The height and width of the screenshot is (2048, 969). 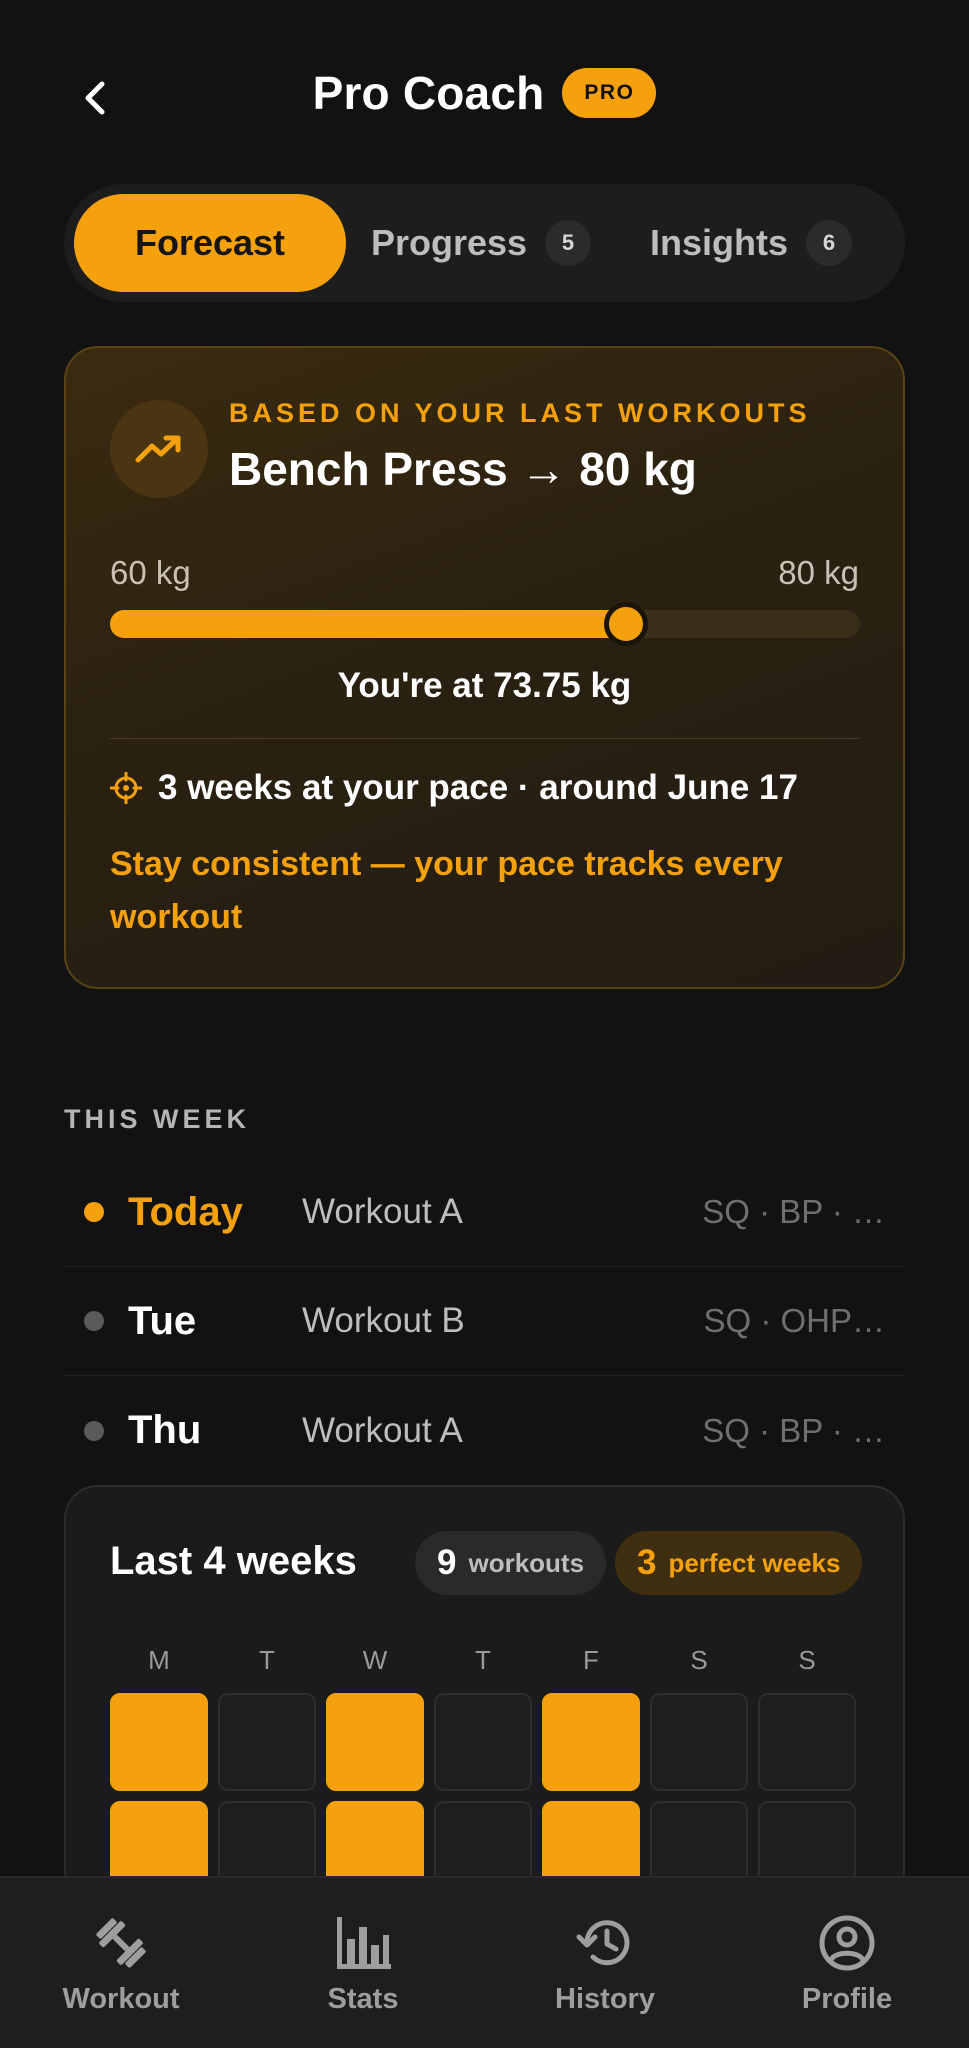 What do you see at coordinates (463, 469) in the screenshot?
I see `forecast-goal: Bench Press → 80 kg` at bounding box center [463, 469].